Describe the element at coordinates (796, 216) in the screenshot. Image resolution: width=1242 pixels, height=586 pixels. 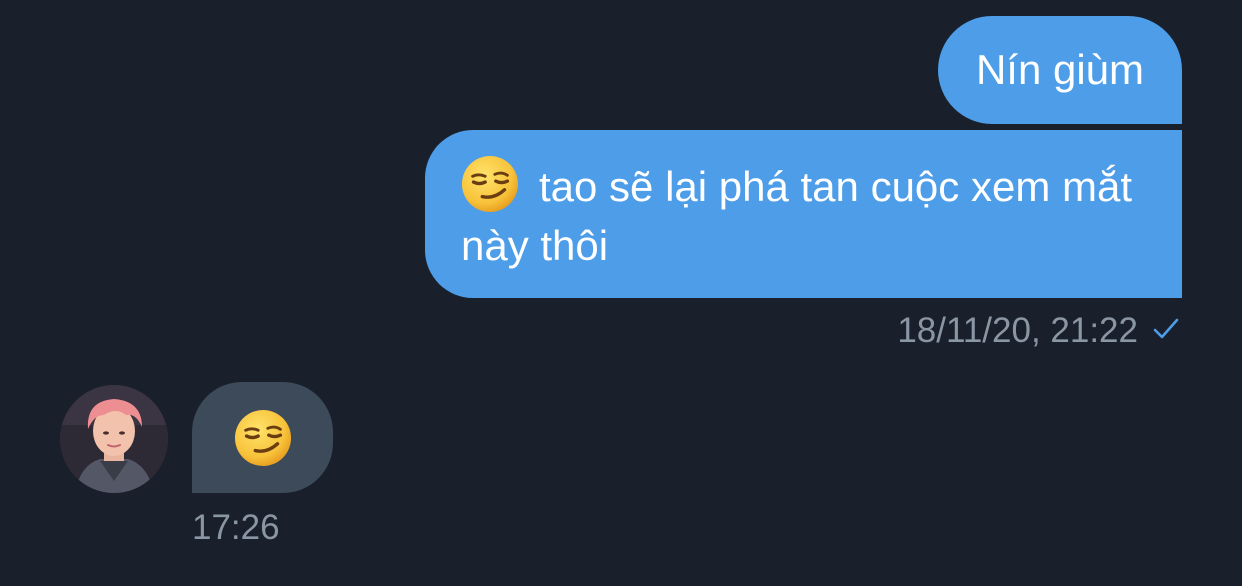
I see `message-text: tao sẽ lại phá tan cuộc xem mắt này thôi` at that location.